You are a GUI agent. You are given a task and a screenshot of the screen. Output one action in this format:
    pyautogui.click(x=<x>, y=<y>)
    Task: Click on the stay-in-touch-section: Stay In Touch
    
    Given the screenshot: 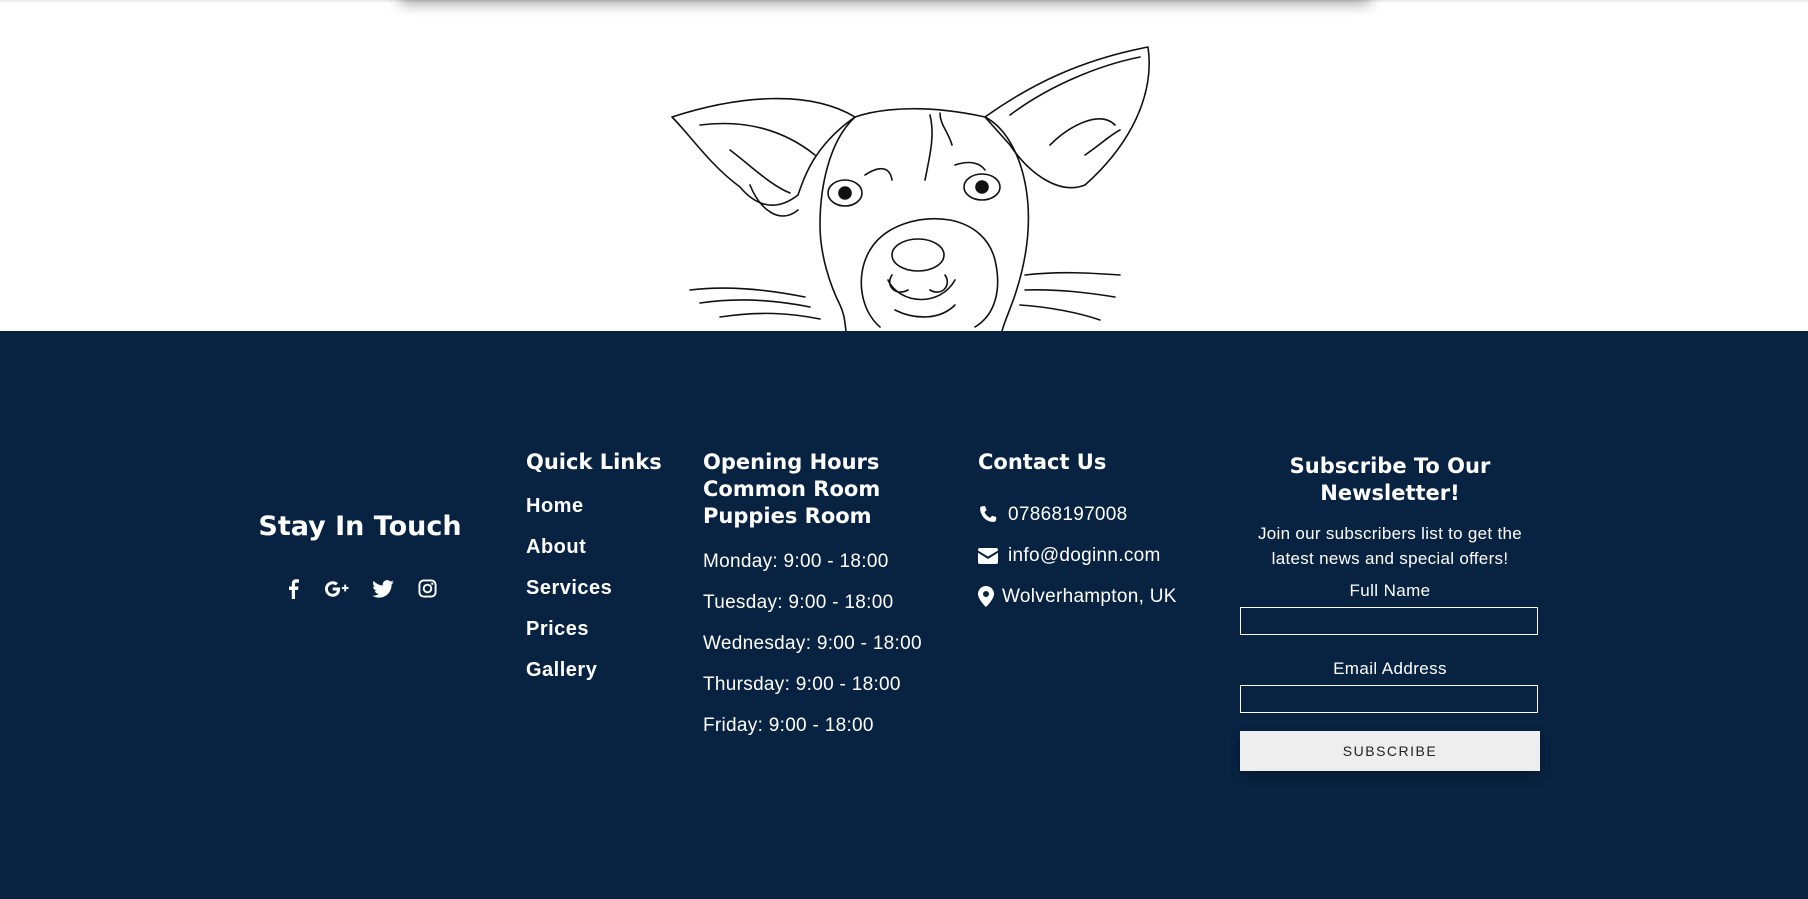 What is the action you would take?
    pyautogui.click(x=360, y=556)
    